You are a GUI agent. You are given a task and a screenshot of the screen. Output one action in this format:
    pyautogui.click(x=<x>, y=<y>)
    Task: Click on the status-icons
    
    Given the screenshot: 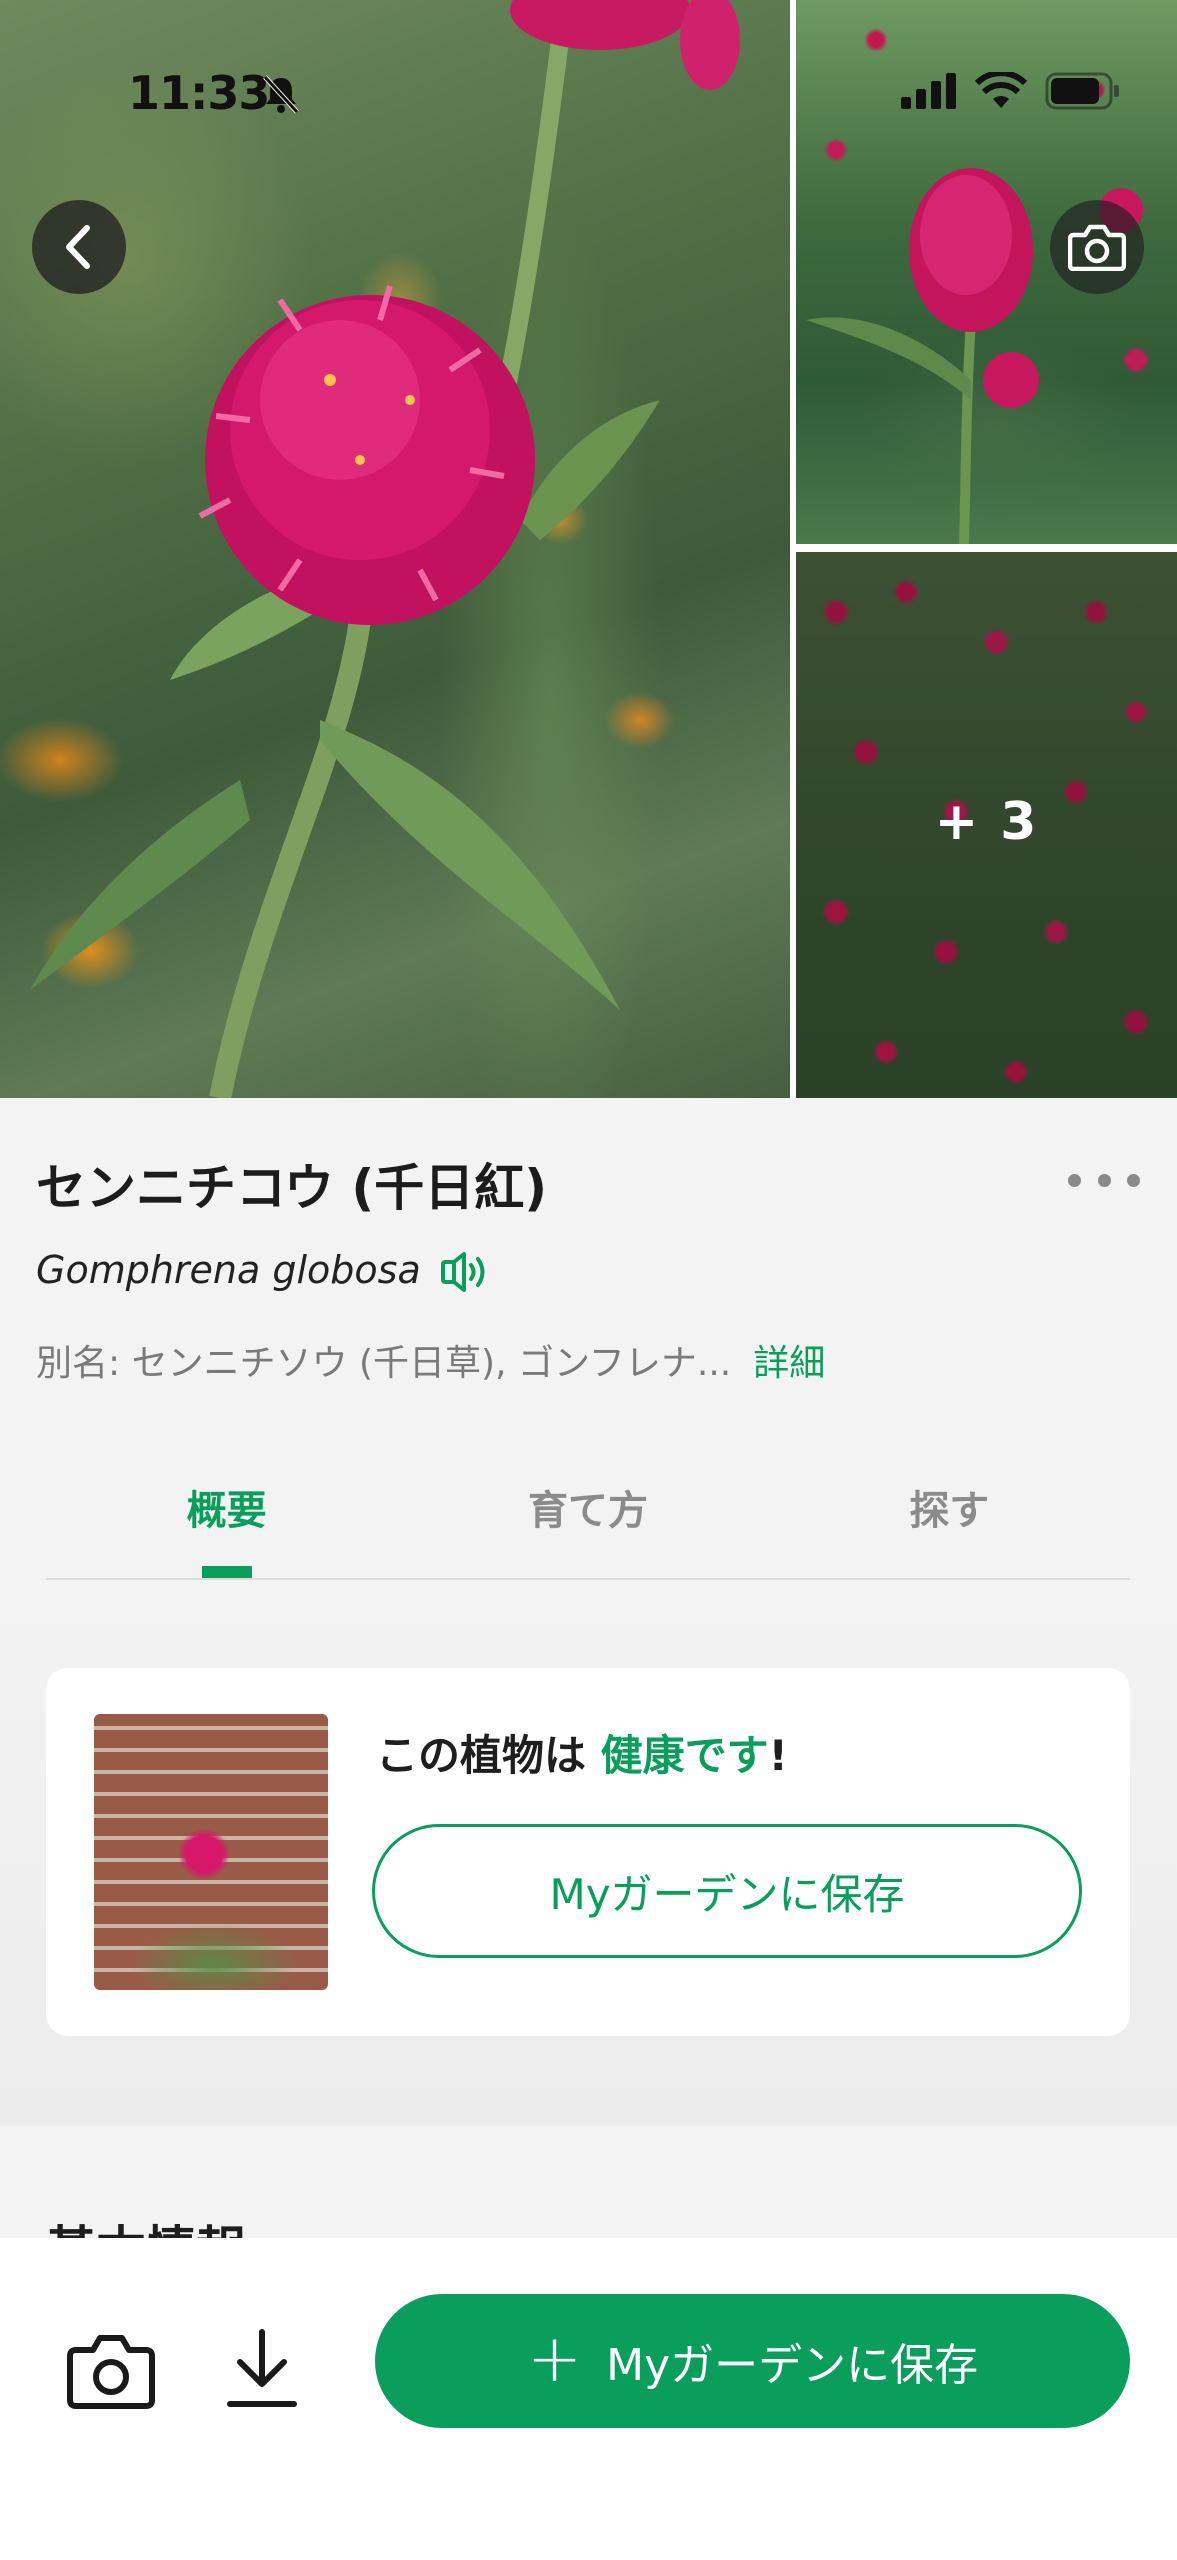 What is the action you would take?
    pyautogui.click(x=1011, y=91)
    